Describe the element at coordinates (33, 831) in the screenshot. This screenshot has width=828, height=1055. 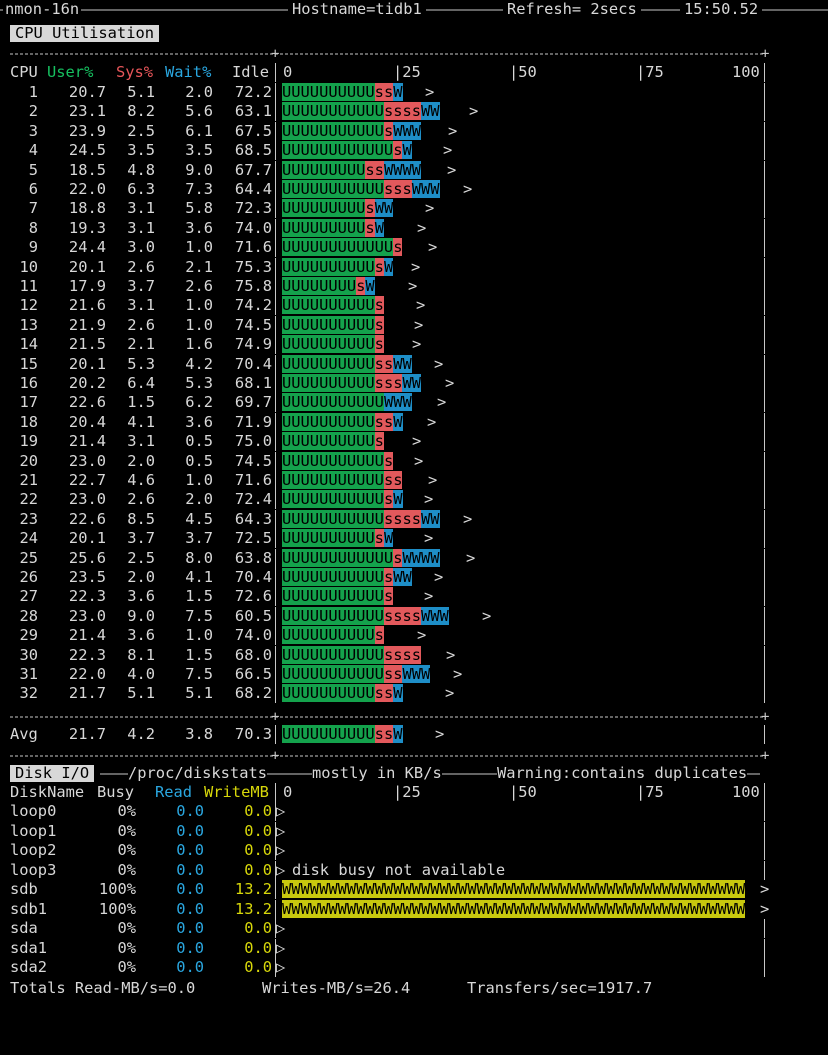
I see `disk-name: loop1` at that location.